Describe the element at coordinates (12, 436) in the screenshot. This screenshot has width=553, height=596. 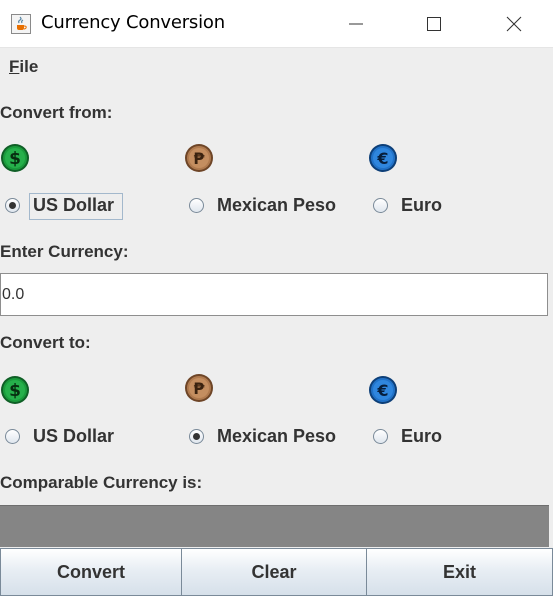
I see `to-us-dollar-radio` at that location.